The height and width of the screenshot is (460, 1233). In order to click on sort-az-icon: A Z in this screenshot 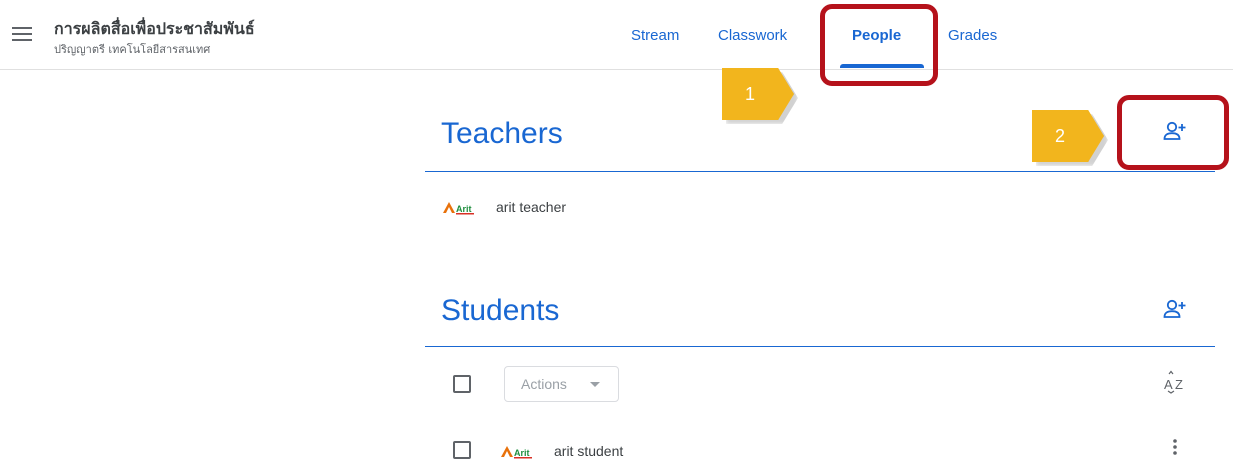, I will do `click(1175, 382)`.